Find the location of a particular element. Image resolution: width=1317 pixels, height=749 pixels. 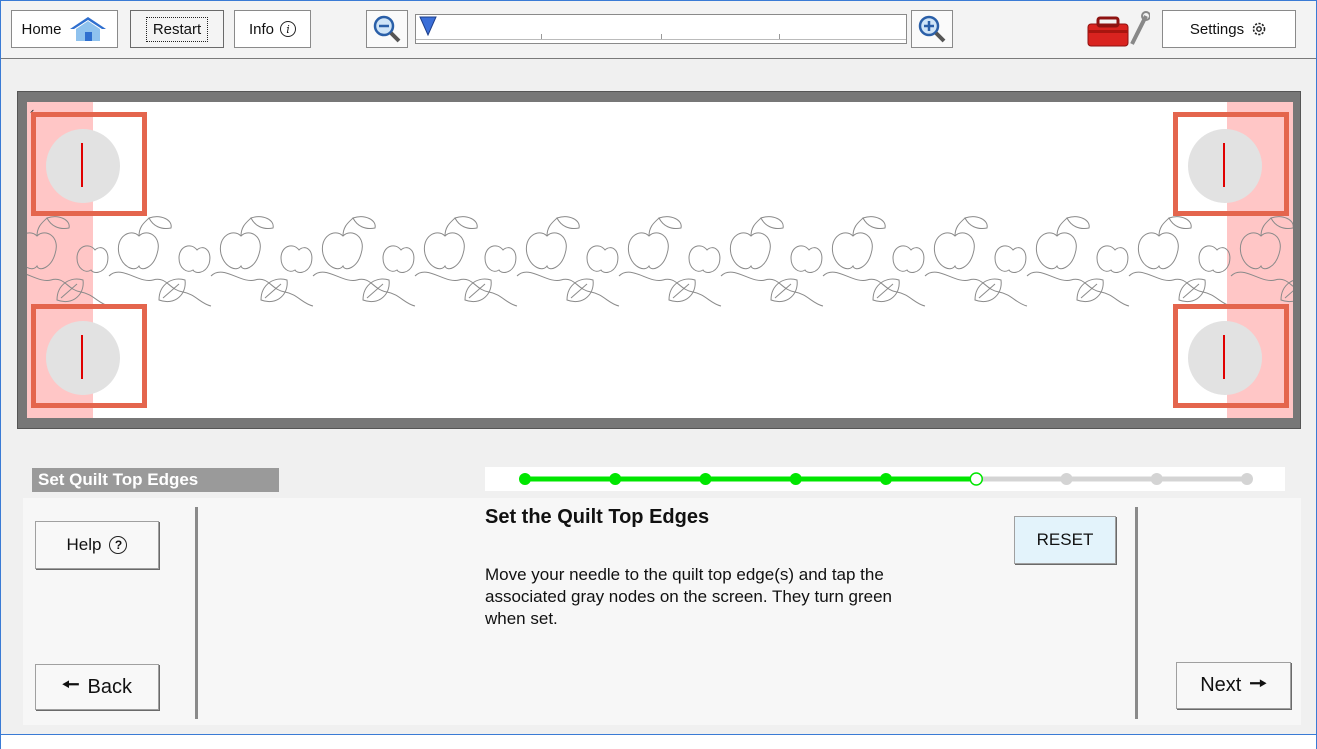

instruction-heading: Set the Quilt Top Edges is located at coordinates (597, 517).